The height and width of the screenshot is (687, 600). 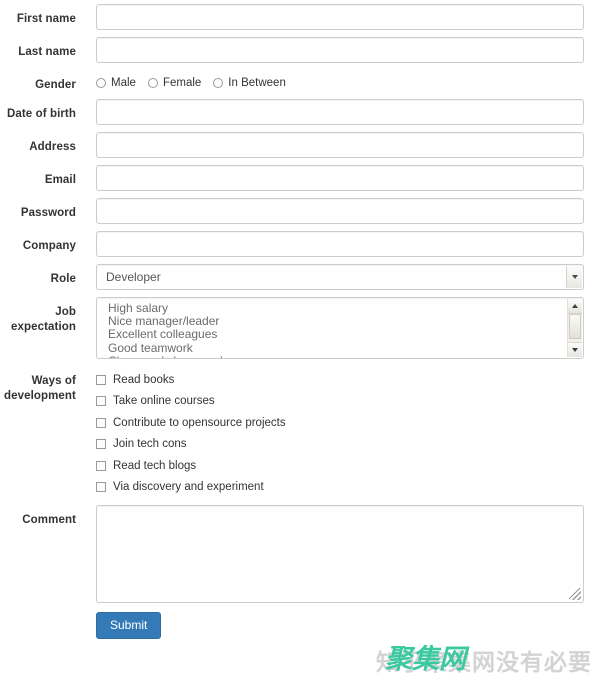 I want to click on triangle-down-icon, so click(x=575, y=350).